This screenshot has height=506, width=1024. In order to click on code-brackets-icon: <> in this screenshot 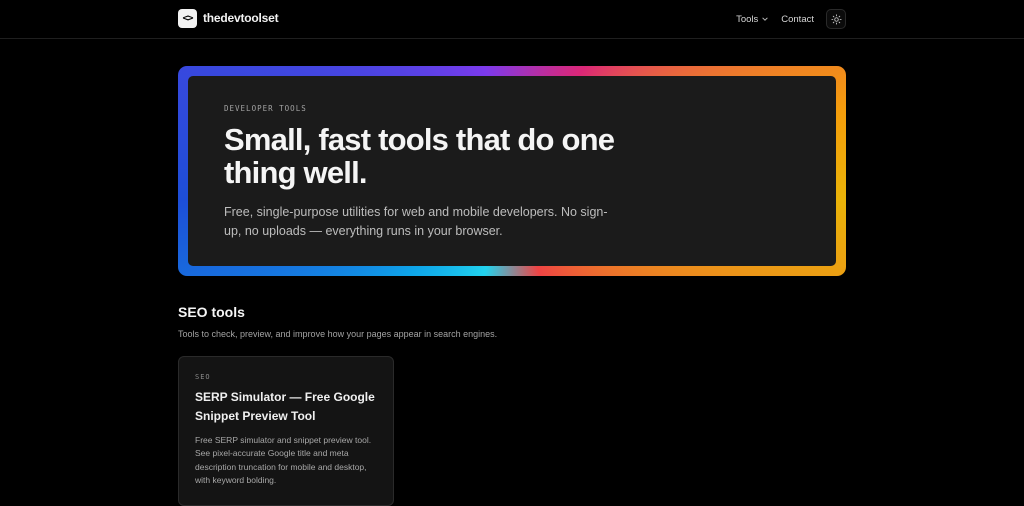, I will do `click(187, 18)`.